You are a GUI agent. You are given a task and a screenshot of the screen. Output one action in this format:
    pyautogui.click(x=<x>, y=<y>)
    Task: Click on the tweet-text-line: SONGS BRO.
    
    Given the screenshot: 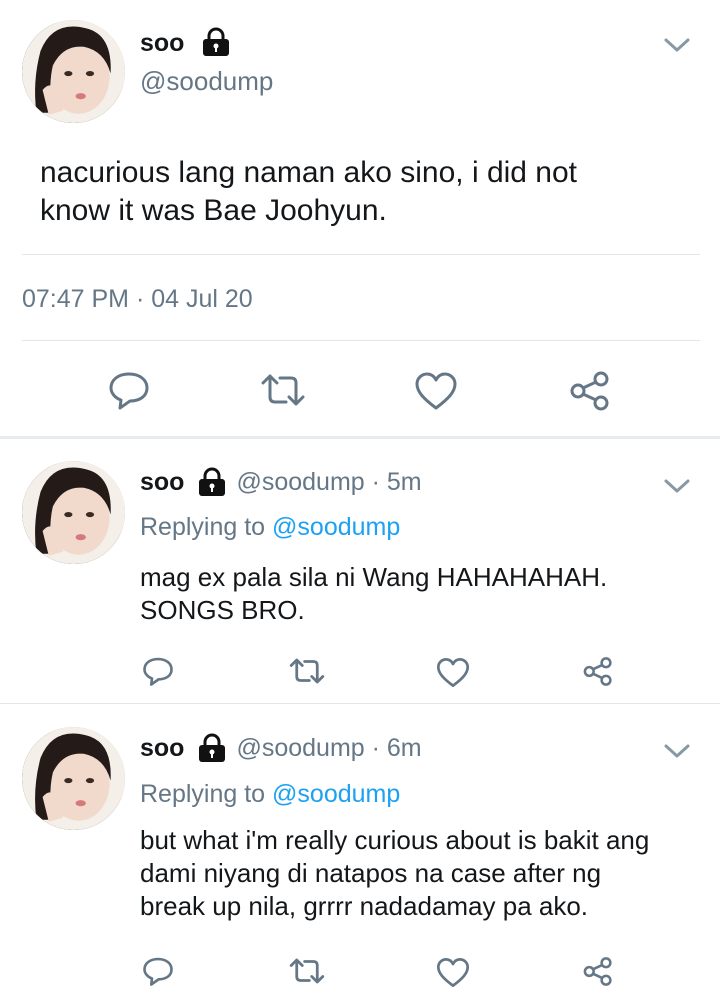 What is the action you would take?
    pyautogui.click(x=222, y=610)
    